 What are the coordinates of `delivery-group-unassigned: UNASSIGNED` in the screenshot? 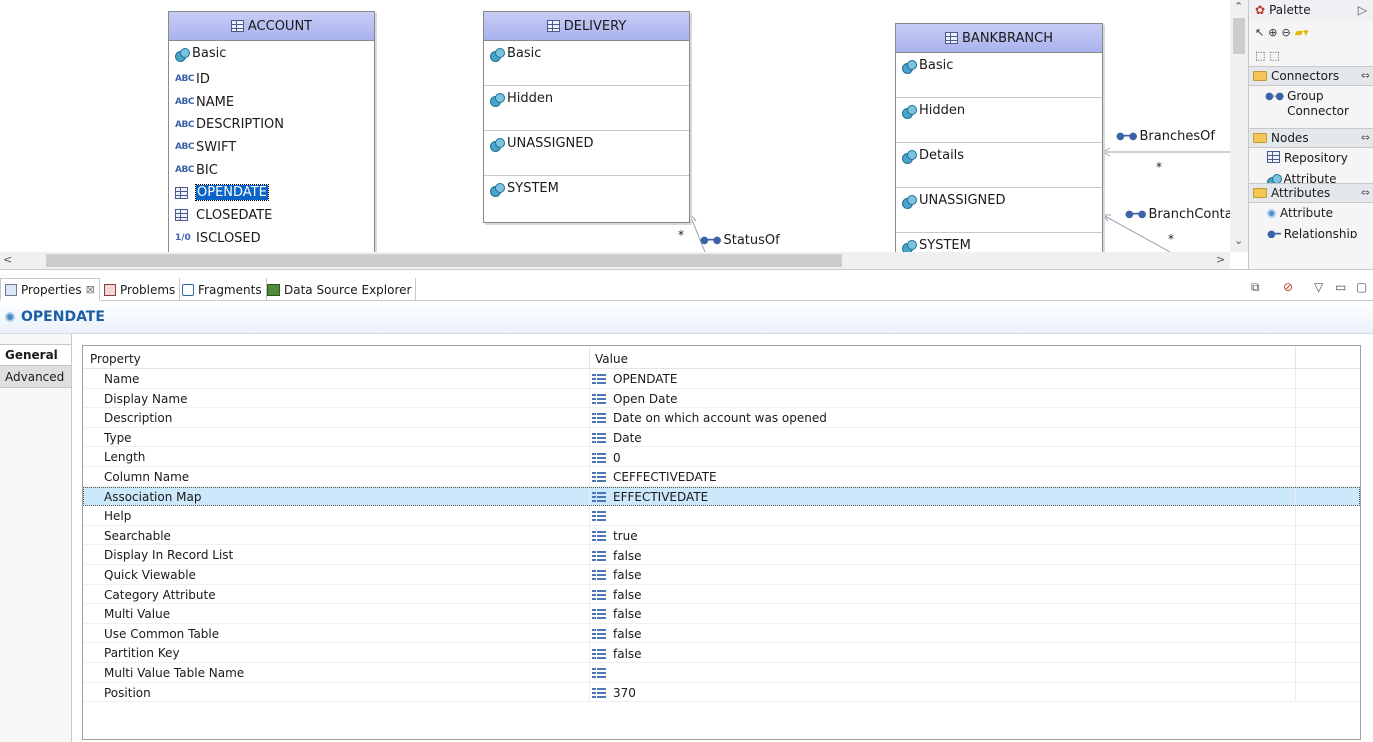 It's located at (586, 153).